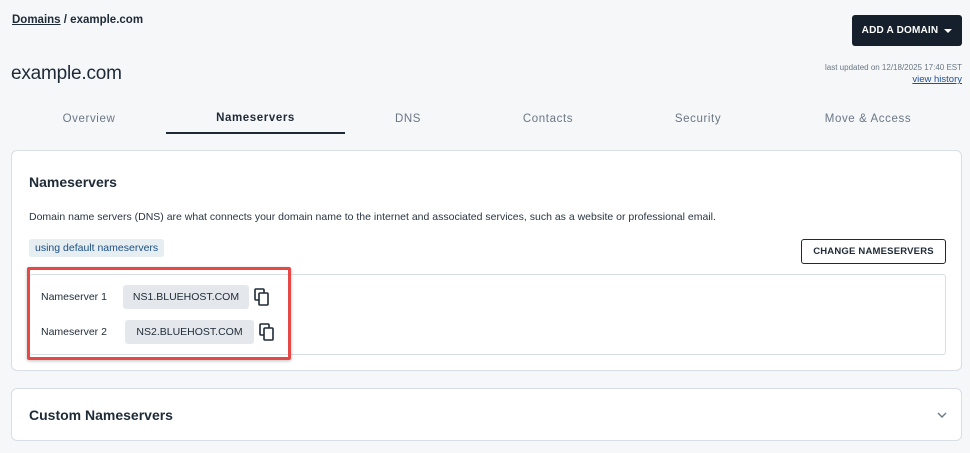 This screenshot has width=970, height=453. I want to click on nameserver-label: Nameserver 1, so click(74, 297).